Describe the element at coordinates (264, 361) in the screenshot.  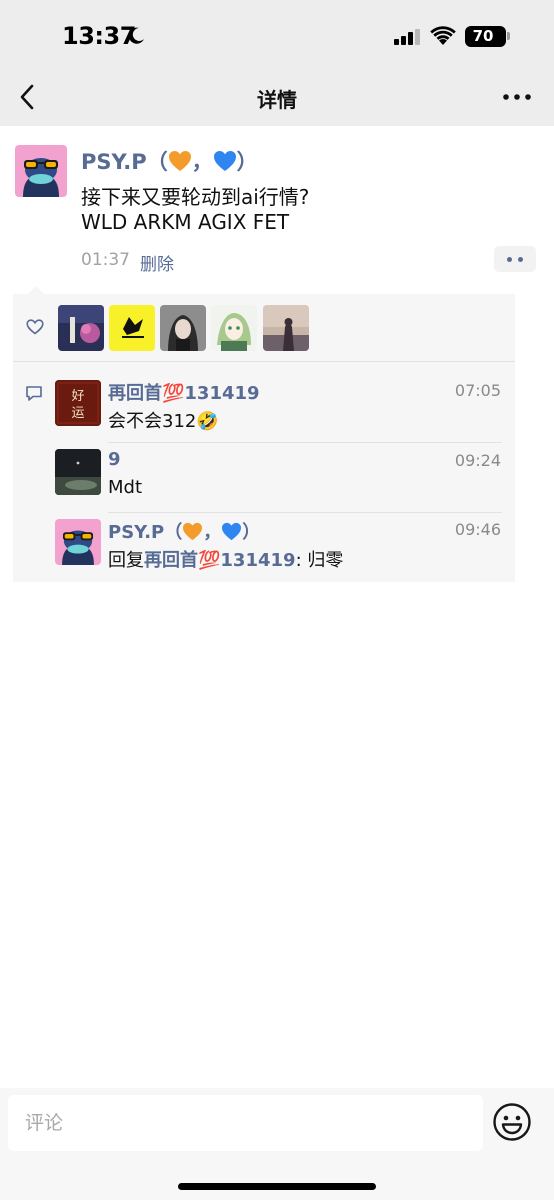
I see `likes-divider` at that location.